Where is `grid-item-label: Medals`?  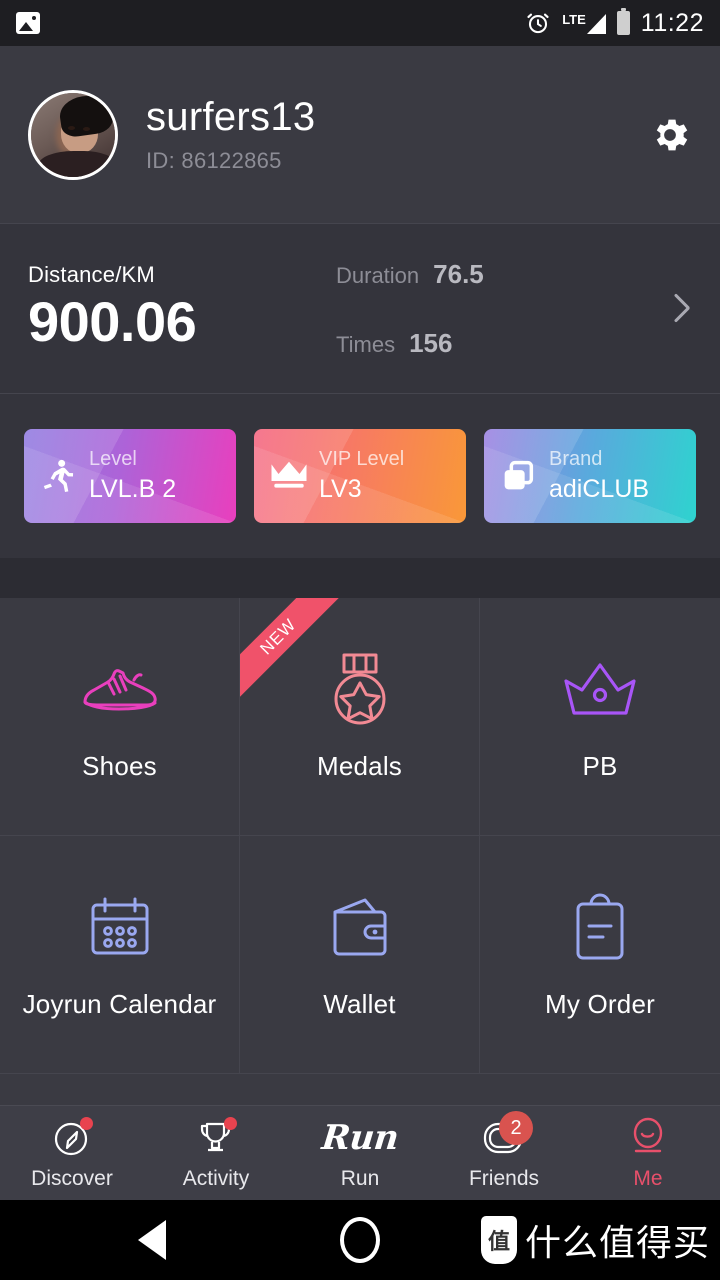 grid-item-label: Medals is located at coordinates (359, 766).